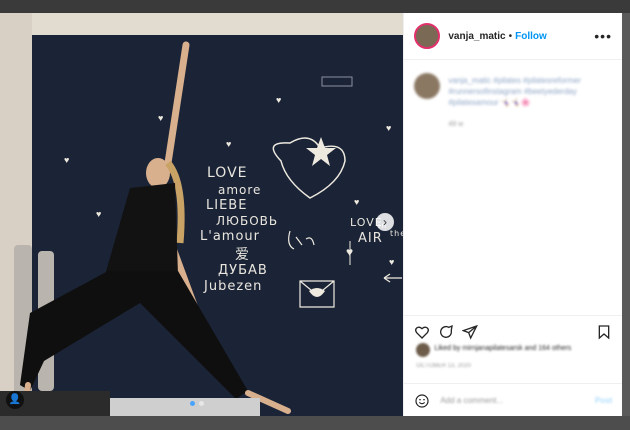 The height and width of the screenshot is (430, 630). I want to click on action-bar, so click(513, 330).